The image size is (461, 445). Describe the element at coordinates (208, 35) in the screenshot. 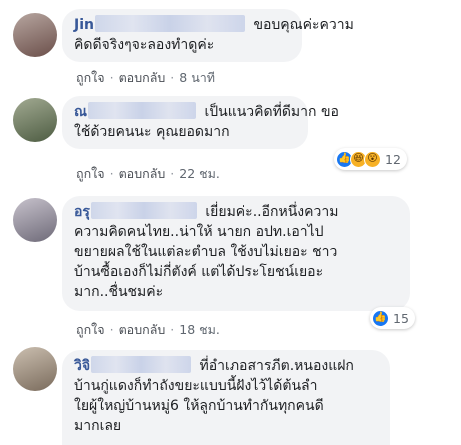

I see `comment-bubble: Jin ขอบคุณค่ะความ คิดดีจริงๆจะลองทำดูค่ะ` at that location.